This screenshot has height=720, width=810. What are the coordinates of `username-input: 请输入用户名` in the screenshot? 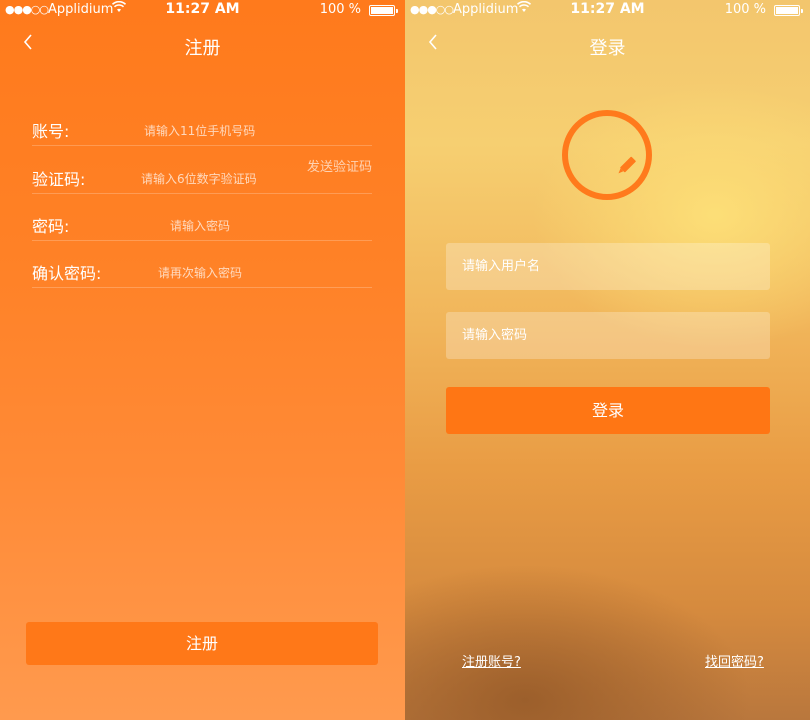 It's located at (608, 266).